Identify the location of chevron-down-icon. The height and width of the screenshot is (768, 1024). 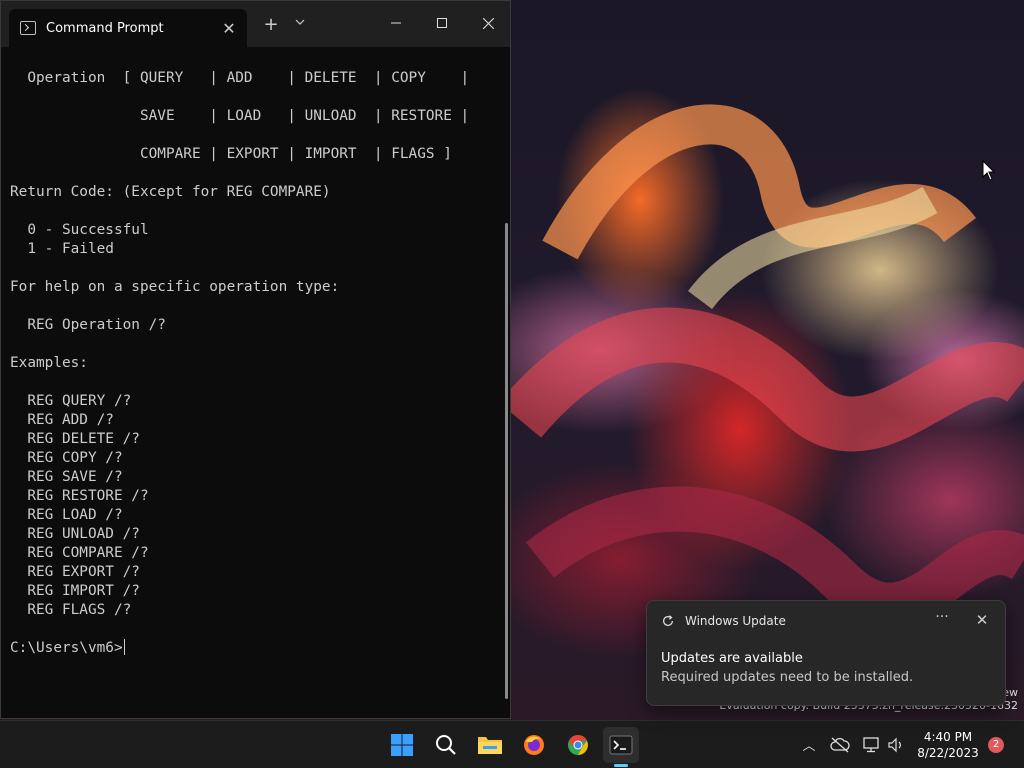
(300, 22).